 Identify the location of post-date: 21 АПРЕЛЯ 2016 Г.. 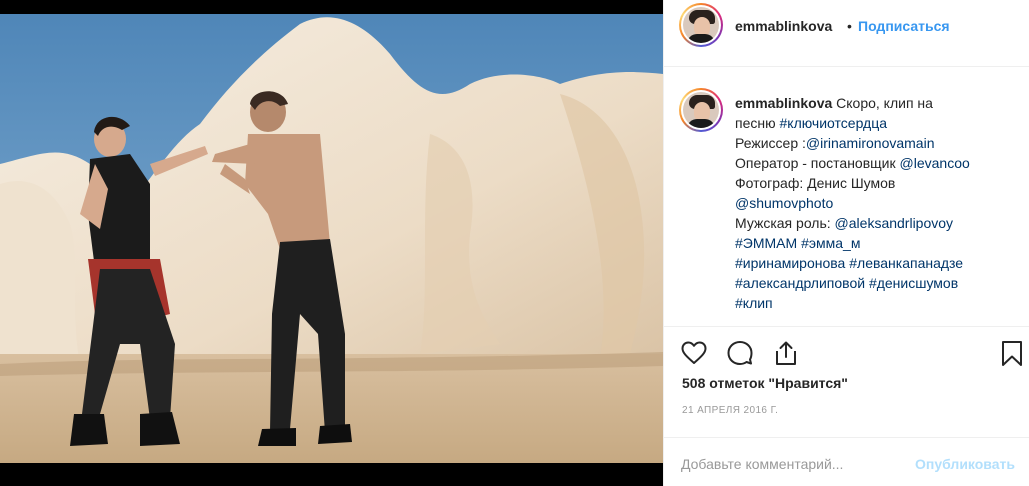
(730, 410).